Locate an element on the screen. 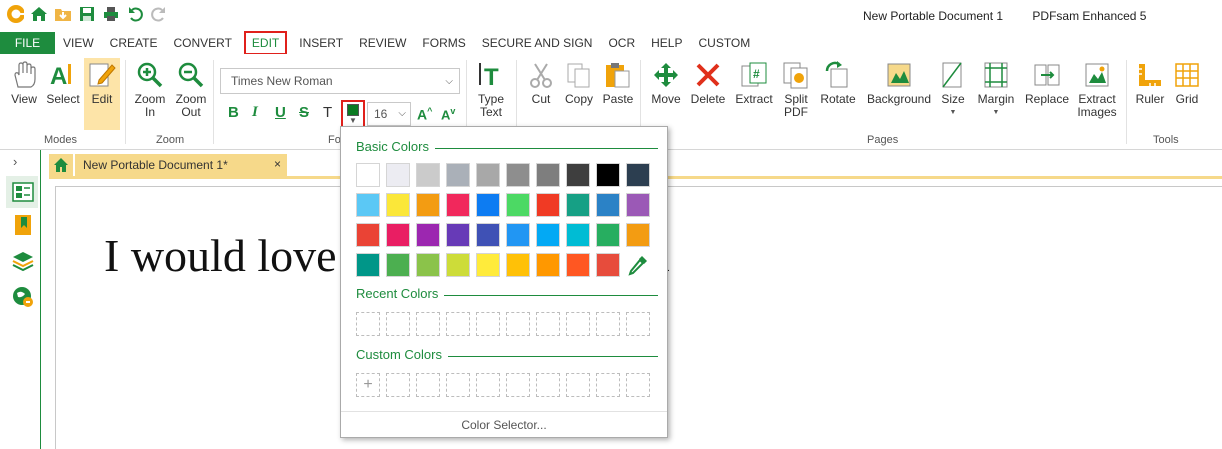  save-icon is located at coordinates (87, 14).